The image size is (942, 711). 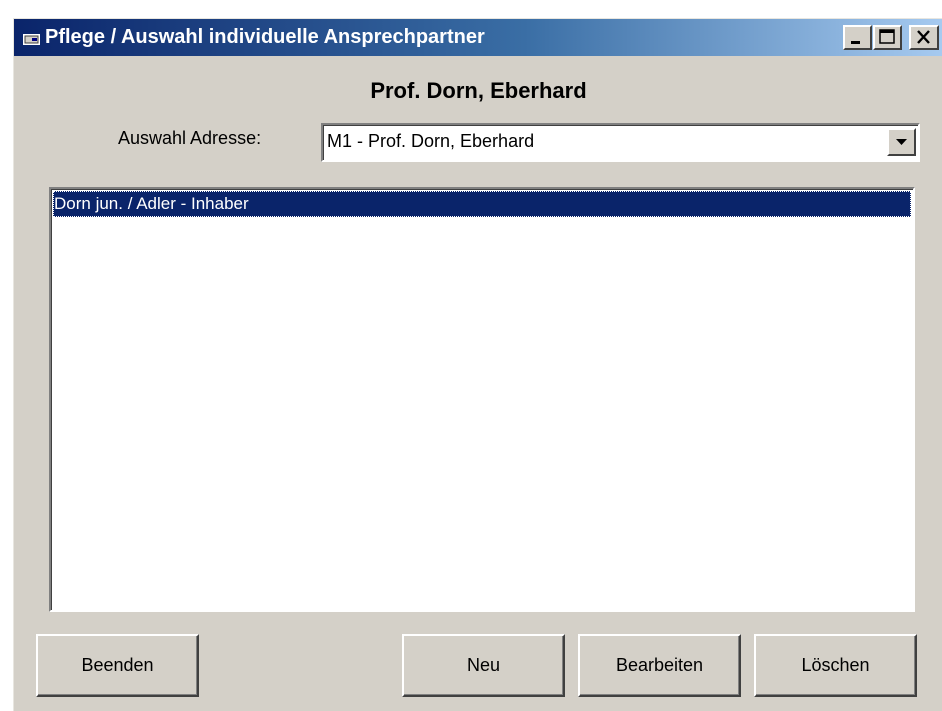 I want to click on maximize-button, so click(x=887, y=37).